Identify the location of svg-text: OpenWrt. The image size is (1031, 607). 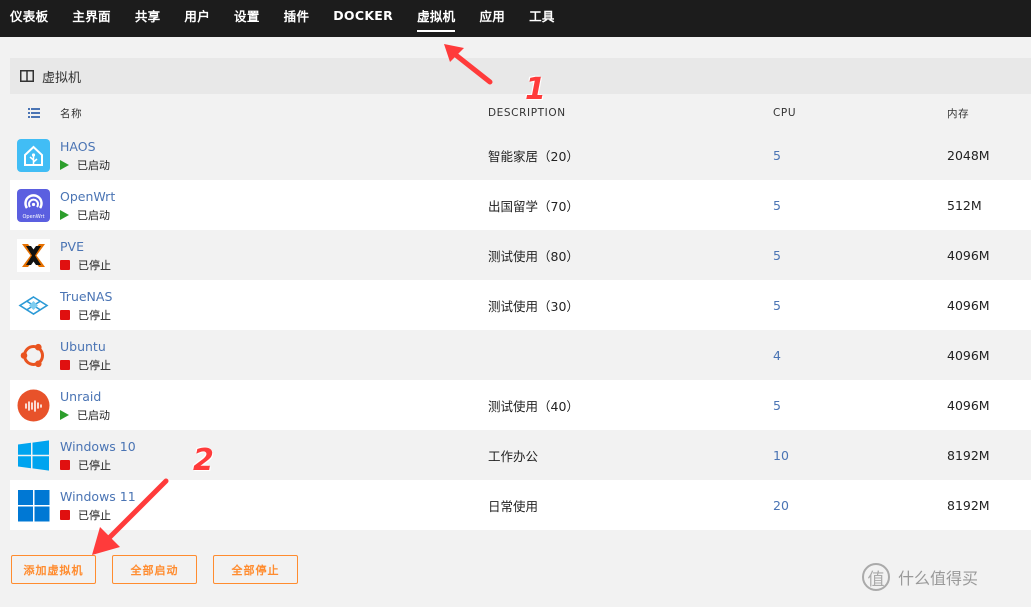
(33, 217).